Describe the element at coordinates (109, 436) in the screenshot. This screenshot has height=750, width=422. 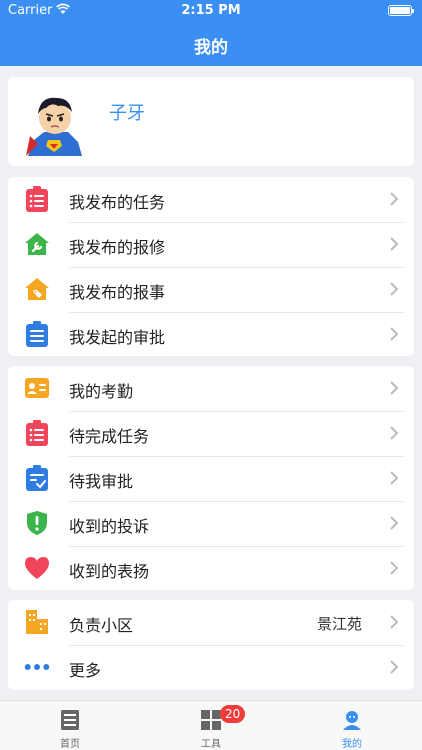
I see `menu-item-label: 待完成任务` at that location.